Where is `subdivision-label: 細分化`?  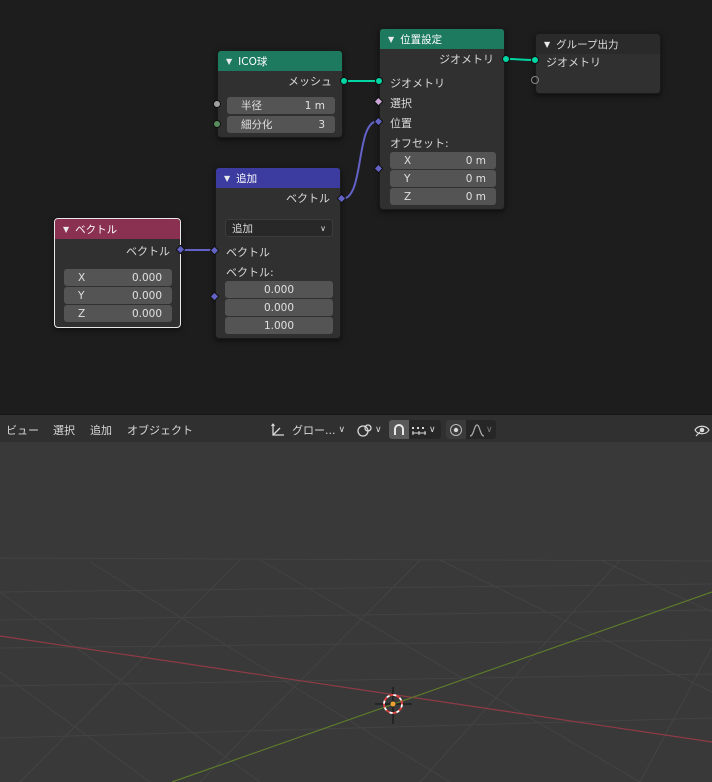
subdivision-label: 細分化 is located at coordinates (257, 125).